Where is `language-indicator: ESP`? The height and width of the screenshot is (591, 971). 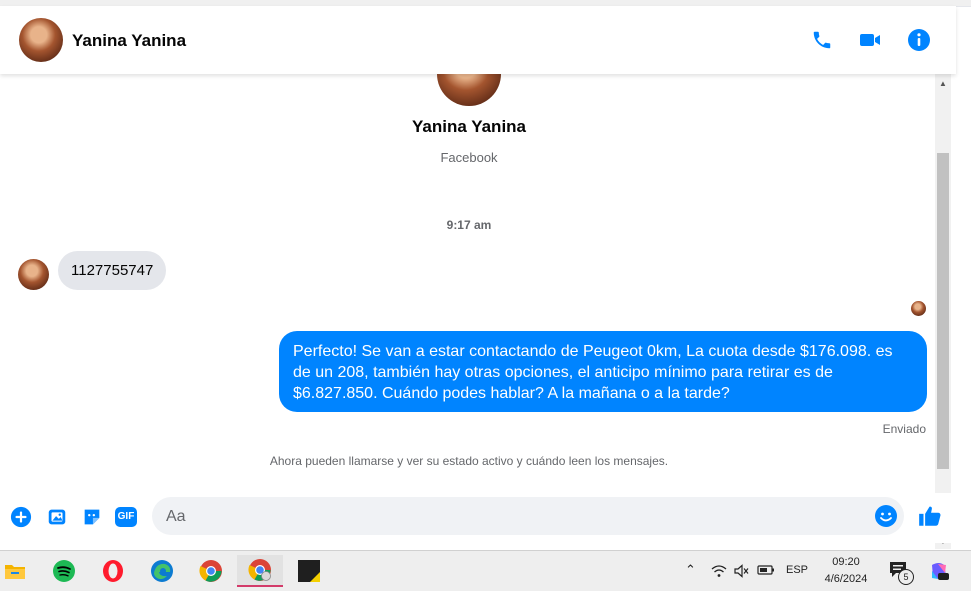 language-indicator: ESP is located at coordinates (797, 570).